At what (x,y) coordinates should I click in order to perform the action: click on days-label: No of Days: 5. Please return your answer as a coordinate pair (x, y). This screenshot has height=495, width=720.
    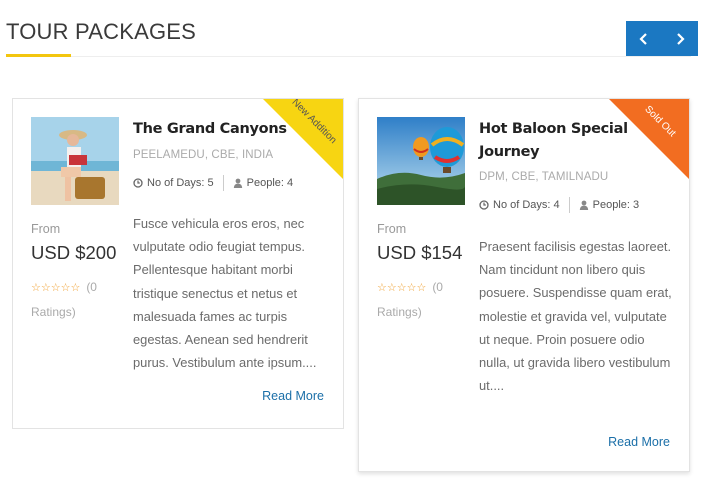
    Looking at the image, I should click on (180, 183).